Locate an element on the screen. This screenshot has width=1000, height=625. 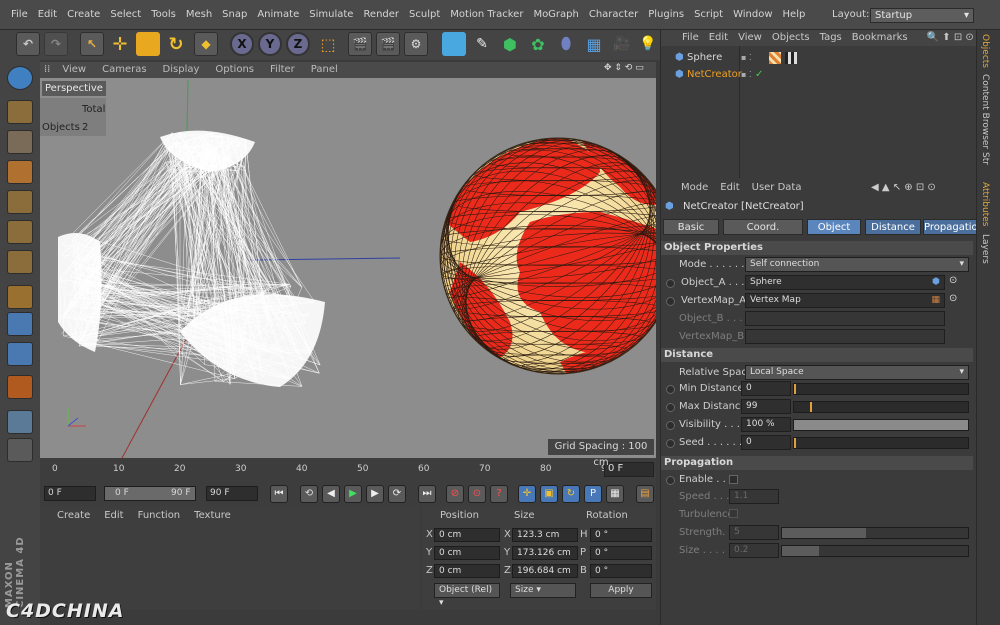
current-frame-field: 0 F is located at coordinates (629, 469).